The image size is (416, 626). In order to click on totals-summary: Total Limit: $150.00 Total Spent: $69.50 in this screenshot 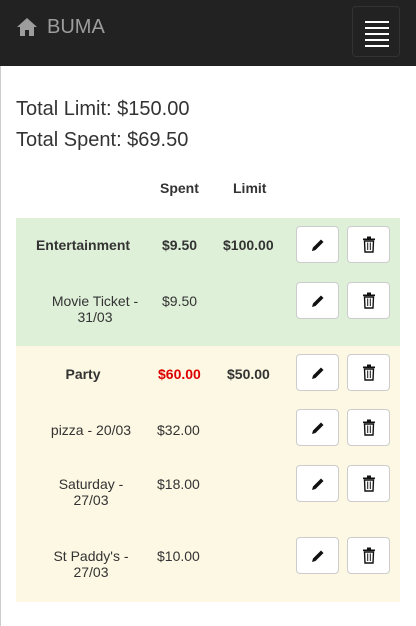, I will do `click(102, 127)`.